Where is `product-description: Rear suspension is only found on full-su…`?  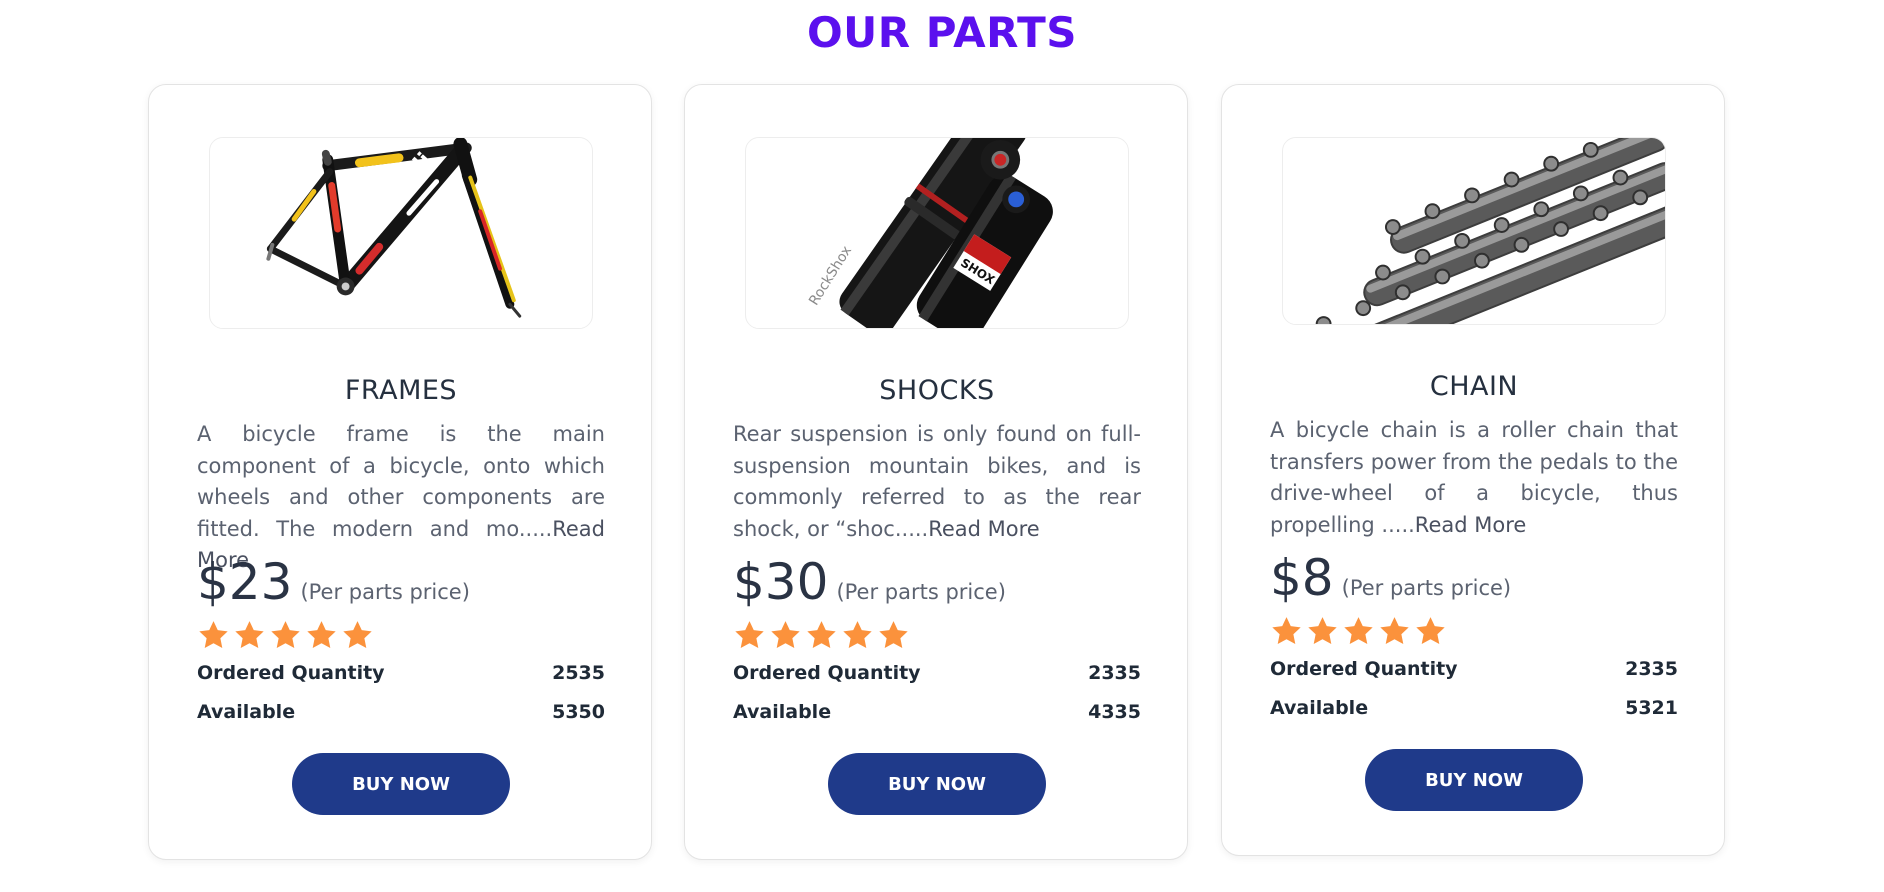 product-description: Rear suspension is only found on full-su… is located at coordinates (937, 481).